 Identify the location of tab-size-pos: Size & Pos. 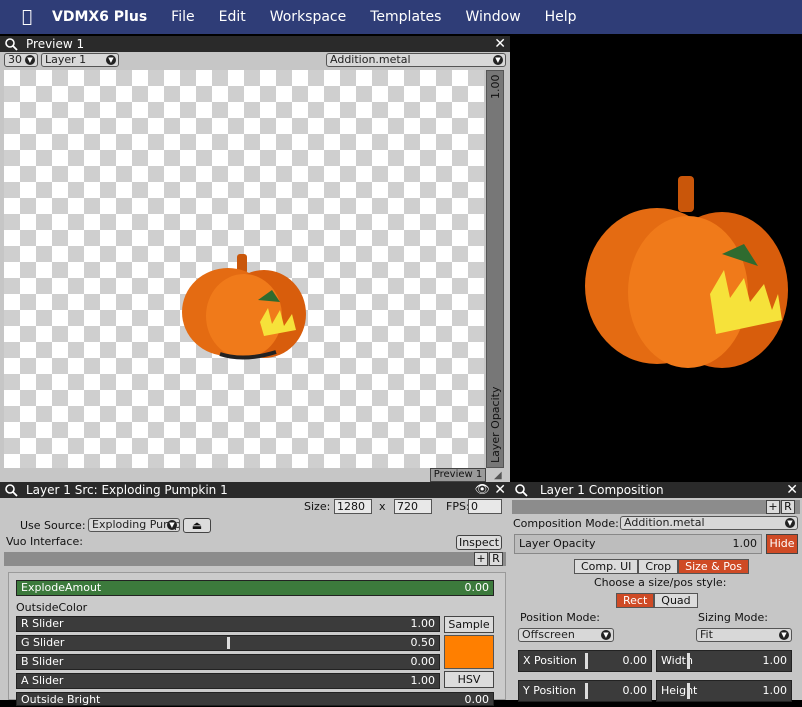
(713, 566).